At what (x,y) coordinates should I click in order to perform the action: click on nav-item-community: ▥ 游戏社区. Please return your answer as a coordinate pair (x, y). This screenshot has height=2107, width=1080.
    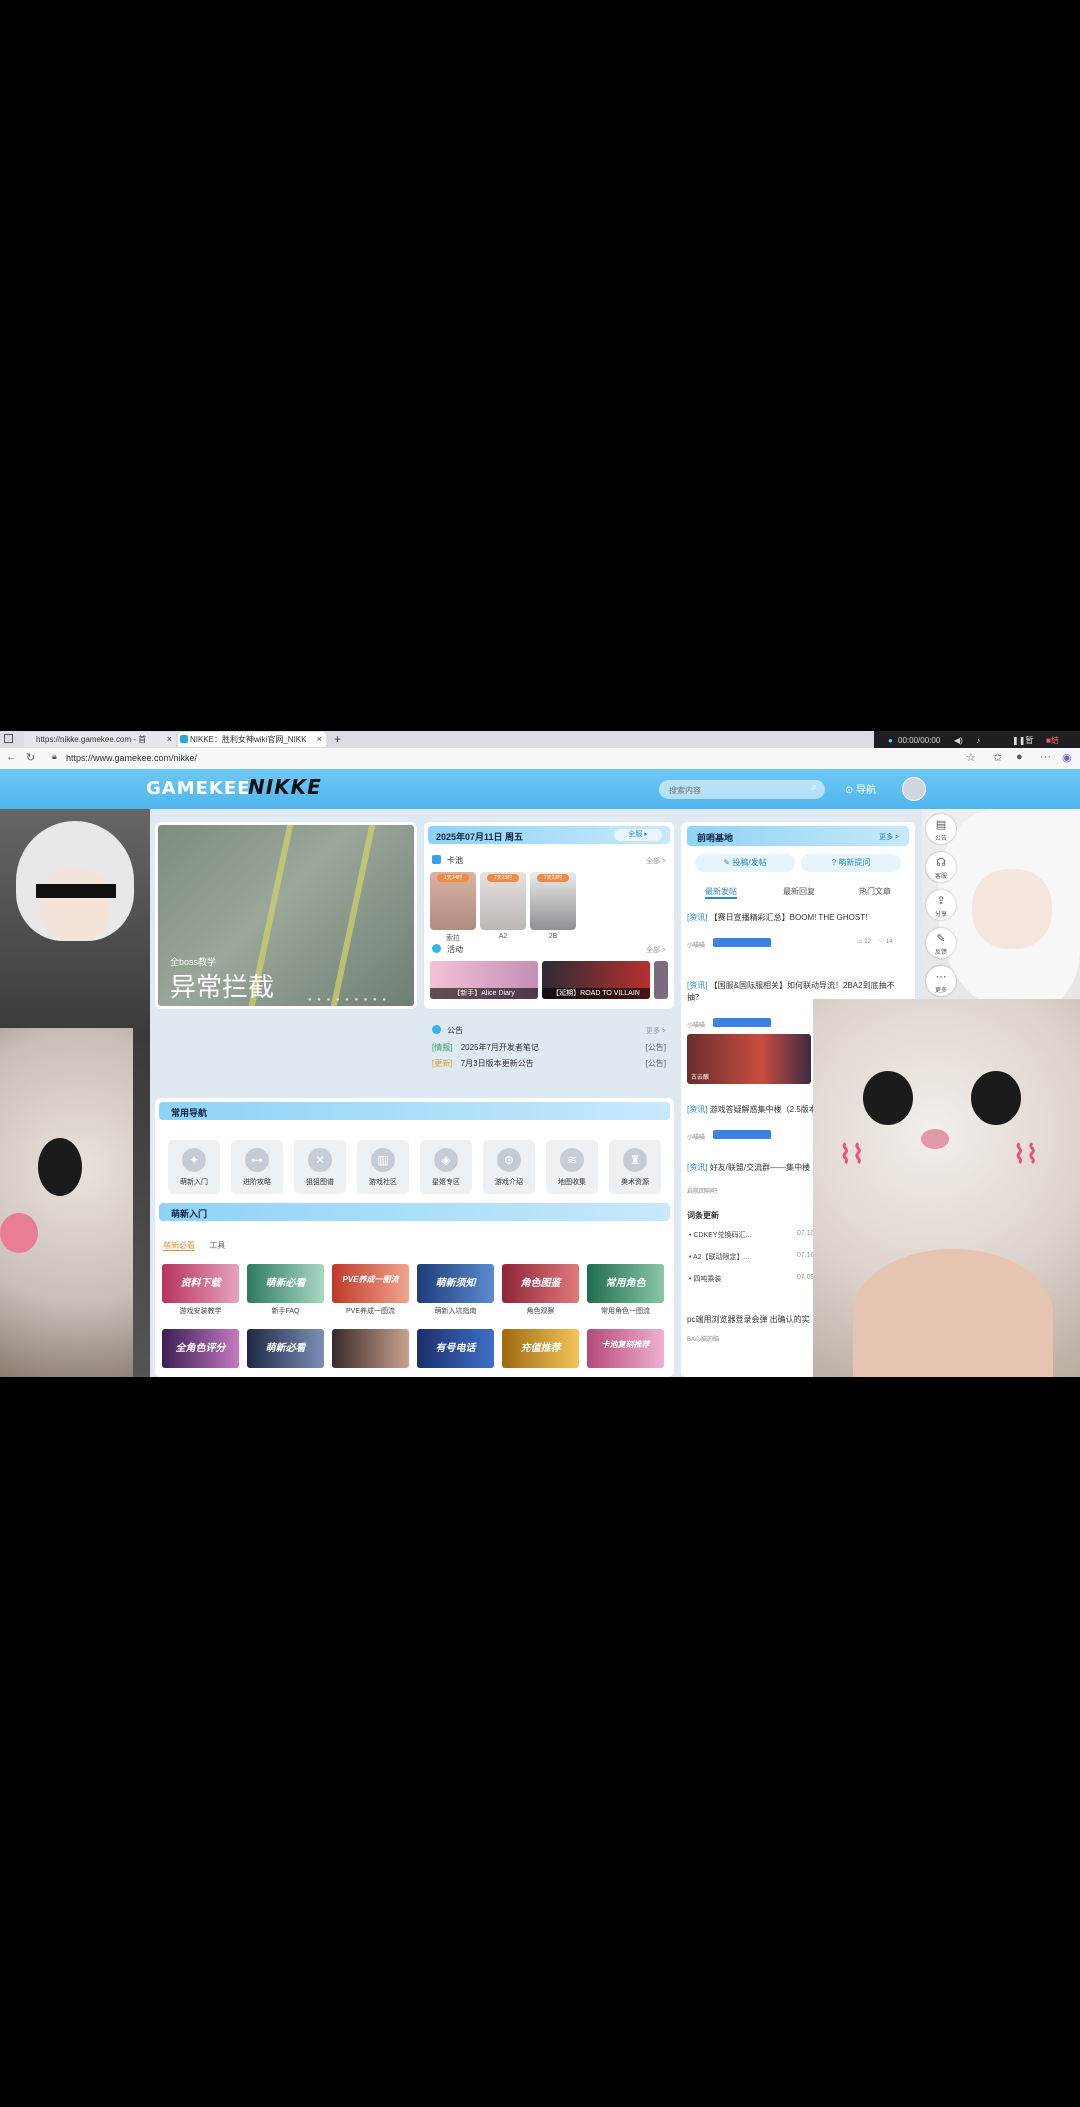
    Looking at the image, I should click on (383, 1167).